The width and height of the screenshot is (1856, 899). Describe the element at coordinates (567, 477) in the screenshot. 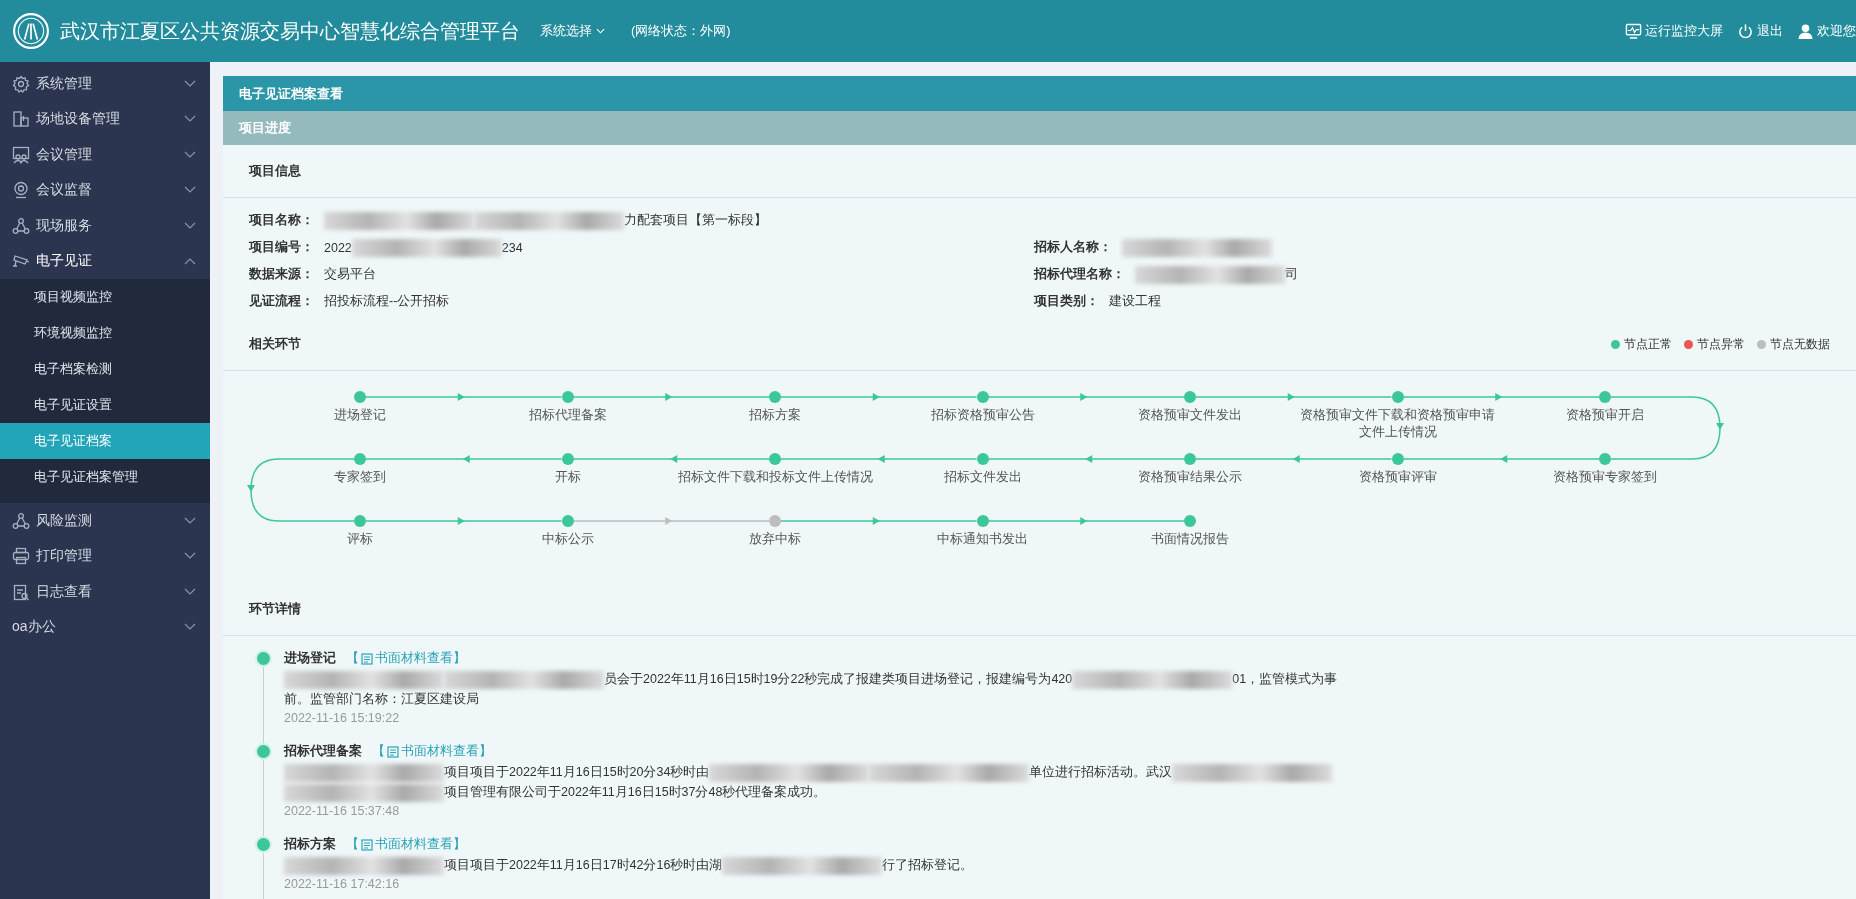

I see `step-label: 开标` at that location.